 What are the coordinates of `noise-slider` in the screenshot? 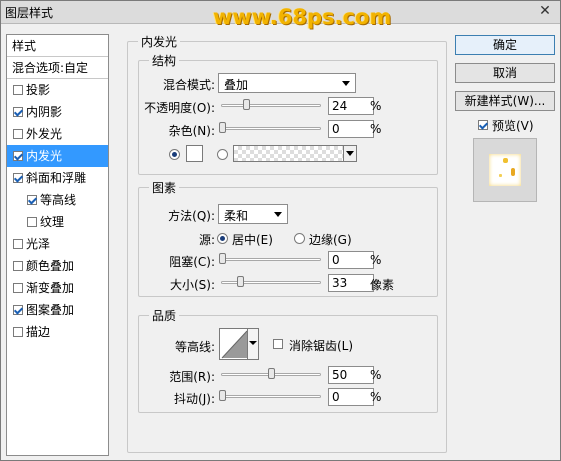 It's located at (270, 127).